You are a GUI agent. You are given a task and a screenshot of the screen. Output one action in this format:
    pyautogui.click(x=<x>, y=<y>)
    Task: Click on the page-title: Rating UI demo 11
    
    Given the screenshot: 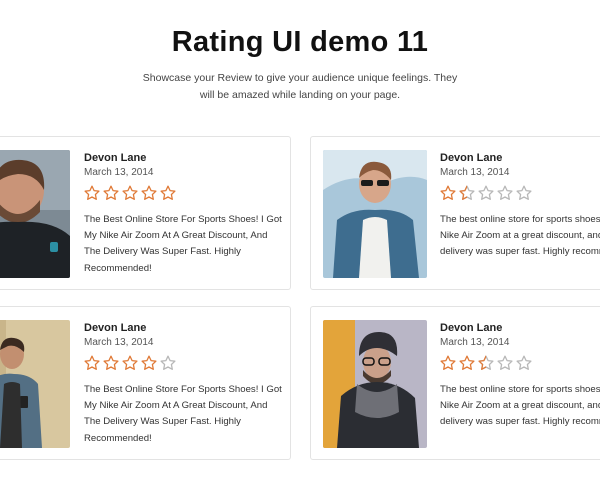 What is the action you would take?
    pyautogui.click(x=300, y=42)
    